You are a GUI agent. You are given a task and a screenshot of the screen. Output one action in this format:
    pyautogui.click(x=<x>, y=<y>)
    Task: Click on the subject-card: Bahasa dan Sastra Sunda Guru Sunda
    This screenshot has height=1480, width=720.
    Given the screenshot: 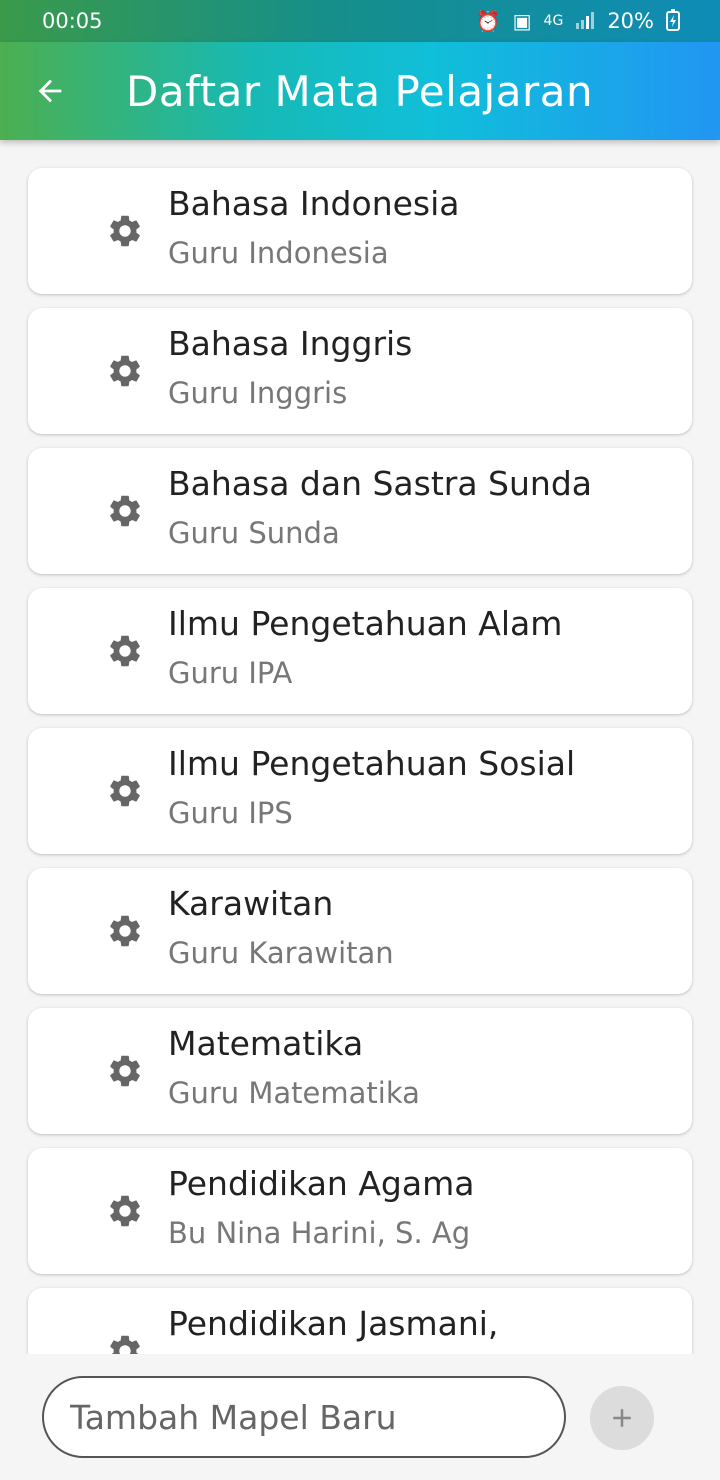 What is the action you would take?
    pyautogui.click(x=360, y=511)
    